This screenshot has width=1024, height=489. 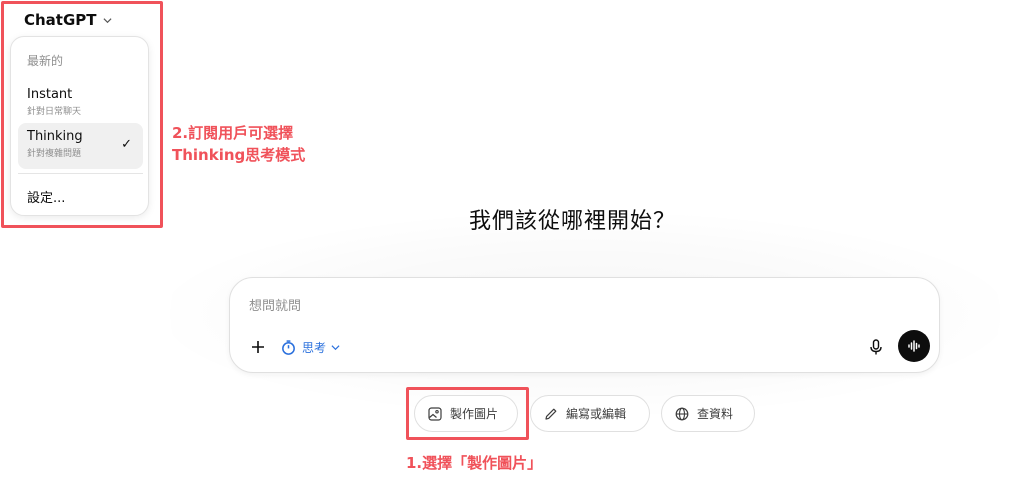 I want to click on plus-icon, so click(x=258, y=347).